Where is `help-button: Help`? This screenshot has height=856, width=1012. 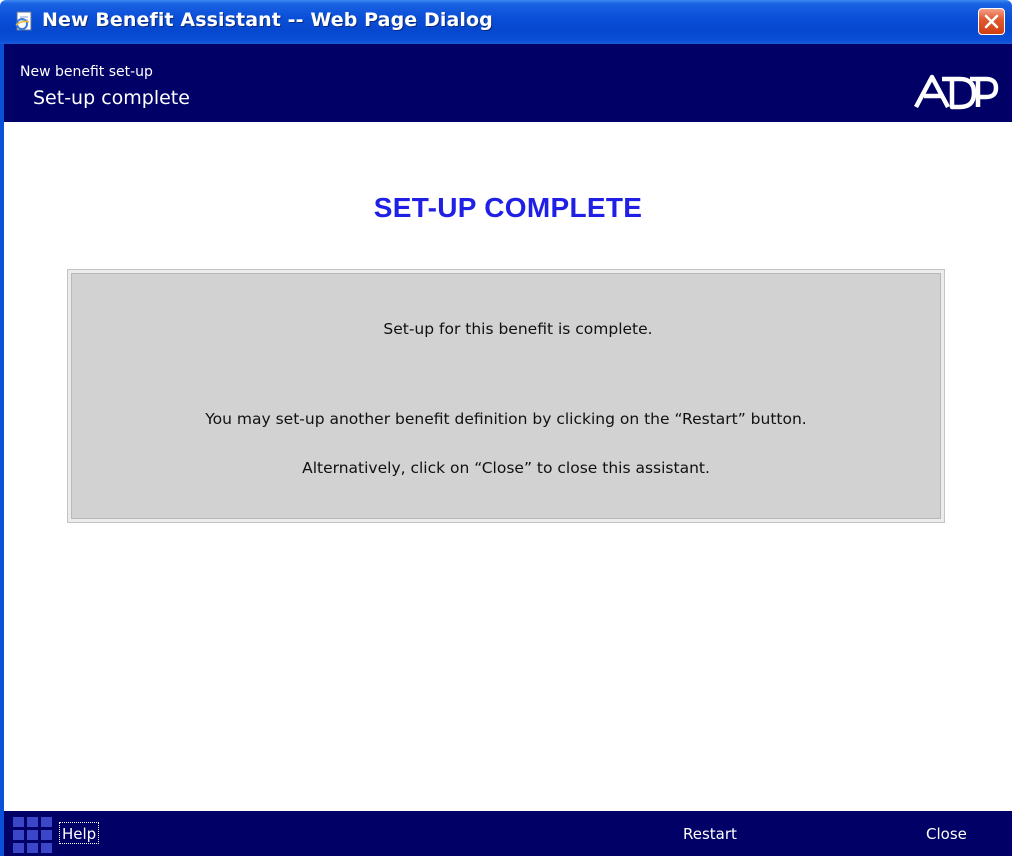
help-button: Help is located at coordinates (79, 833).